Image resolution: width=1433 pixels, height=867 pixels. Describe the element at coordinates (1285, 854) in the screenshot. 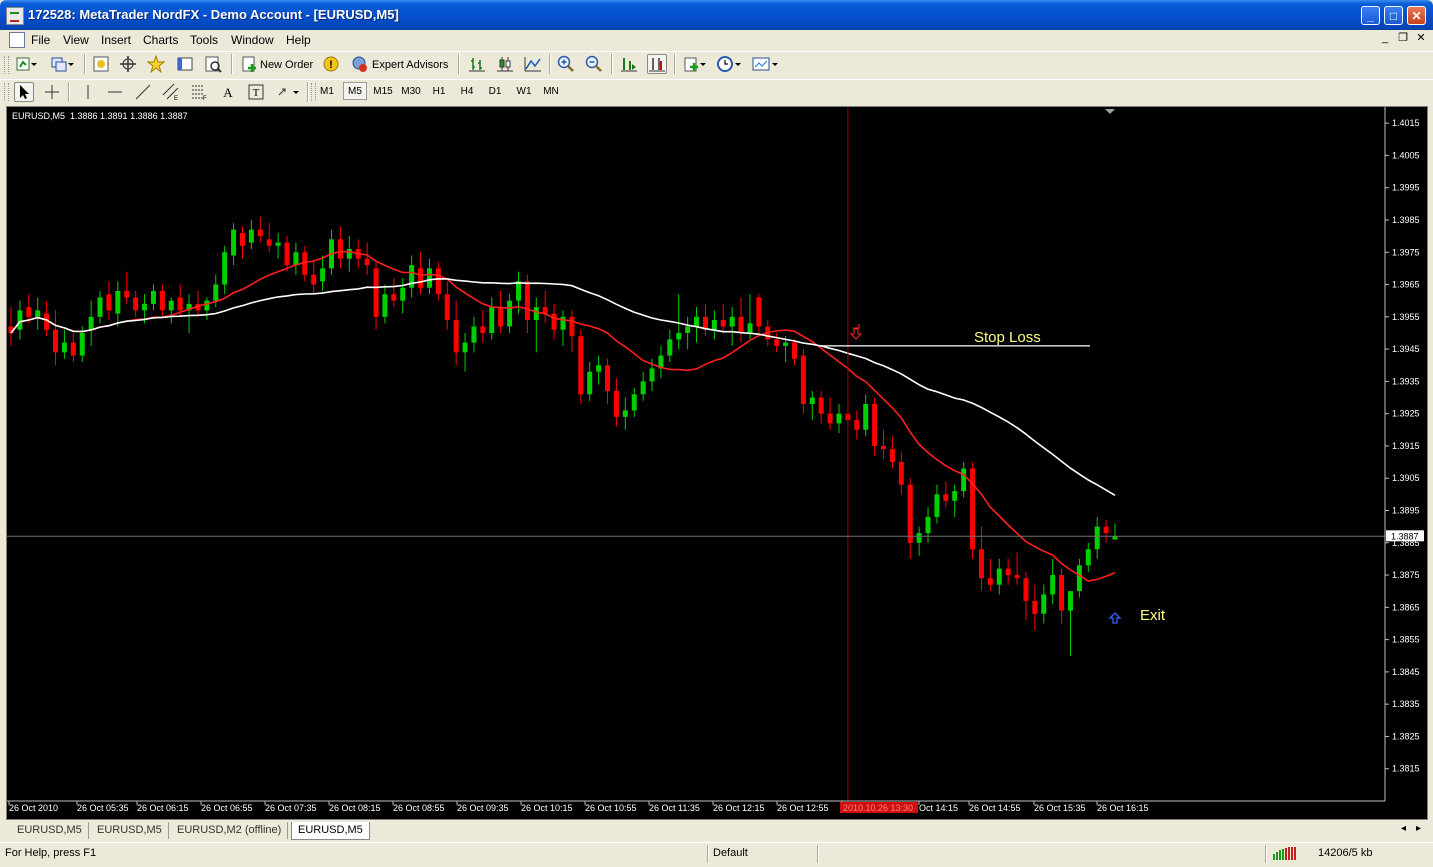

I see `connection-status-icon` at that location.